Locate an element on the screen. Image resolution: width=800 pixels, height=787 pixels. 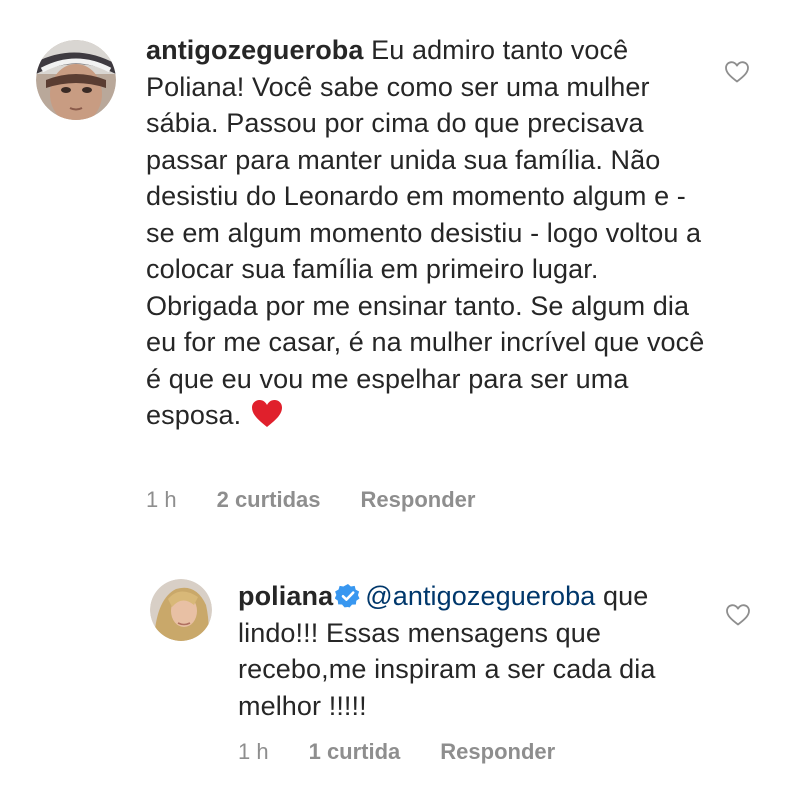
reply-username: poliana is located at coordinates (285, 596).